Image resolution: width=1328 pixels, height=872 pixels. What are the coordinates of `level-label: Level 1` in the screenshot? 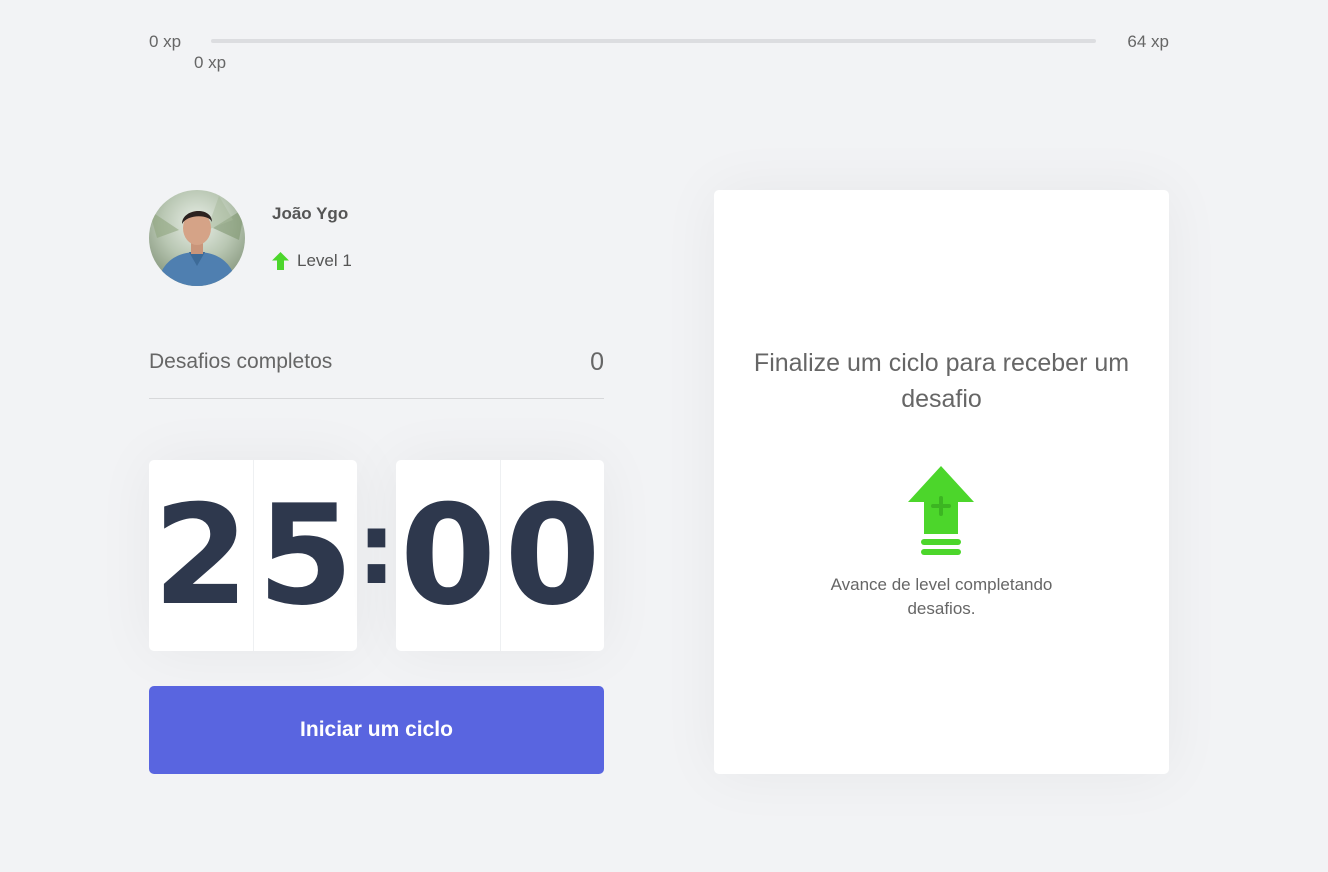 It's located at (324, 260).